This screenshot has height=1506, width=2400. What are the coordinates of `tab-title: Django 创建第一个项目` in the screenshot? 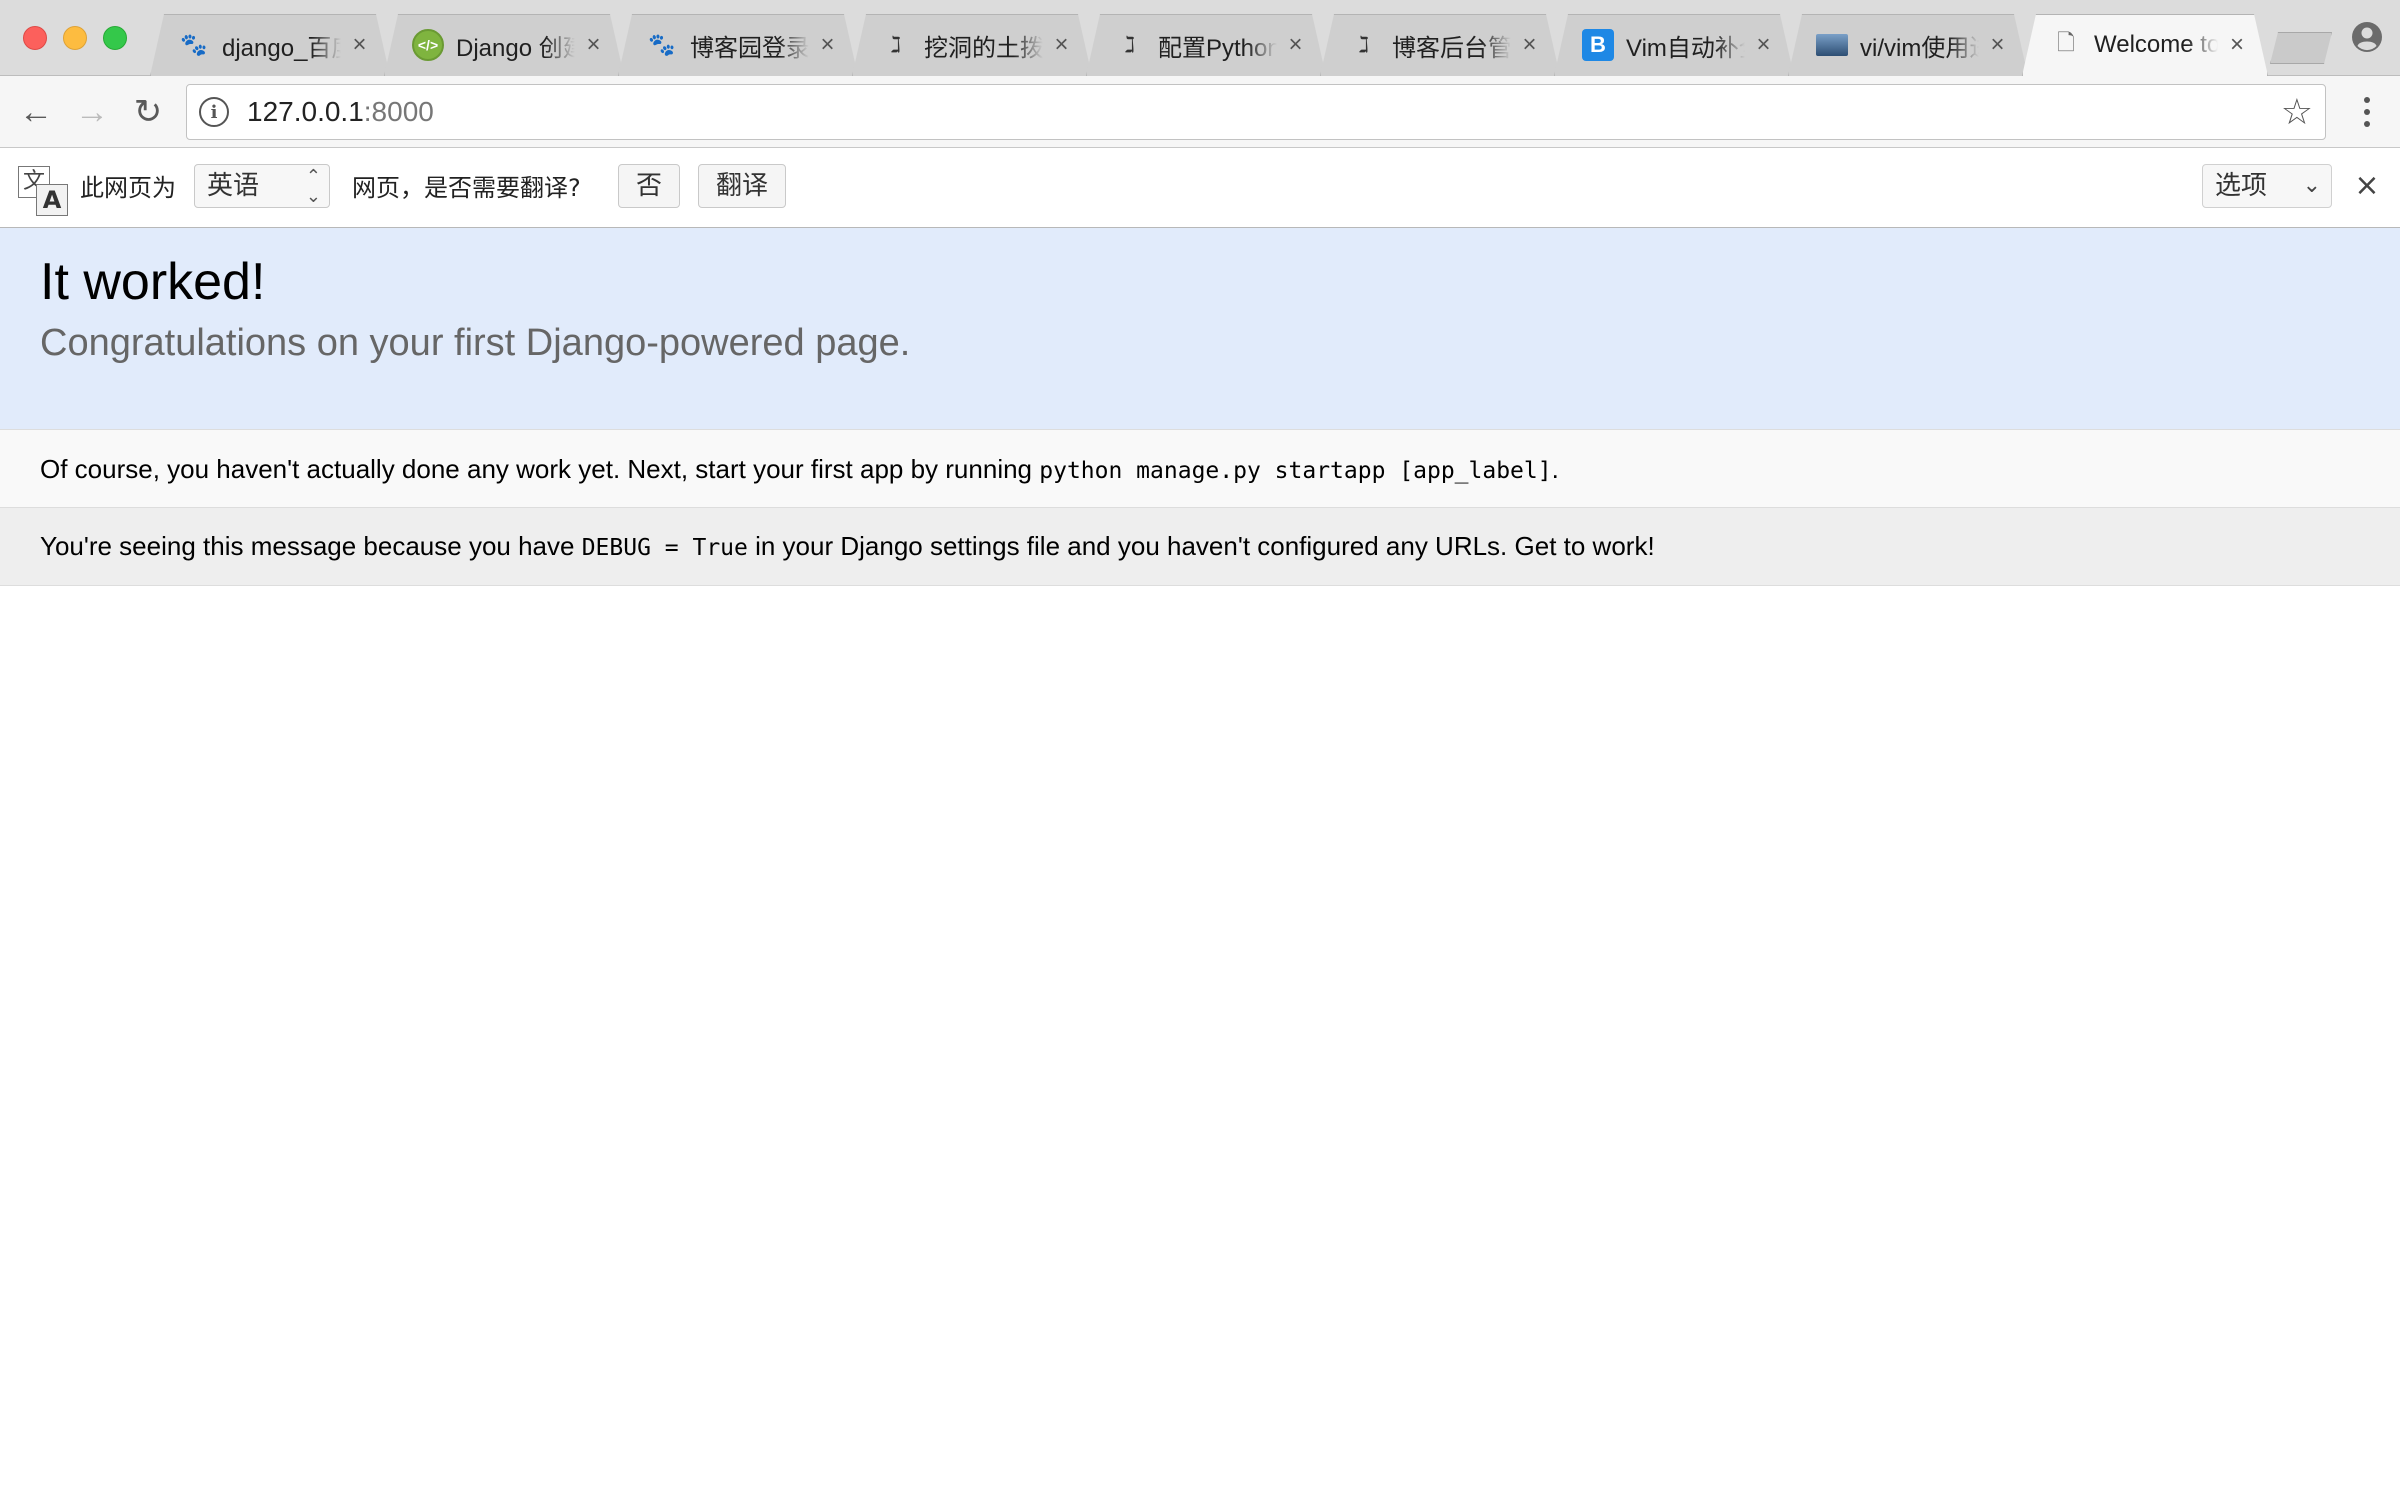 It's located at (515, 48).